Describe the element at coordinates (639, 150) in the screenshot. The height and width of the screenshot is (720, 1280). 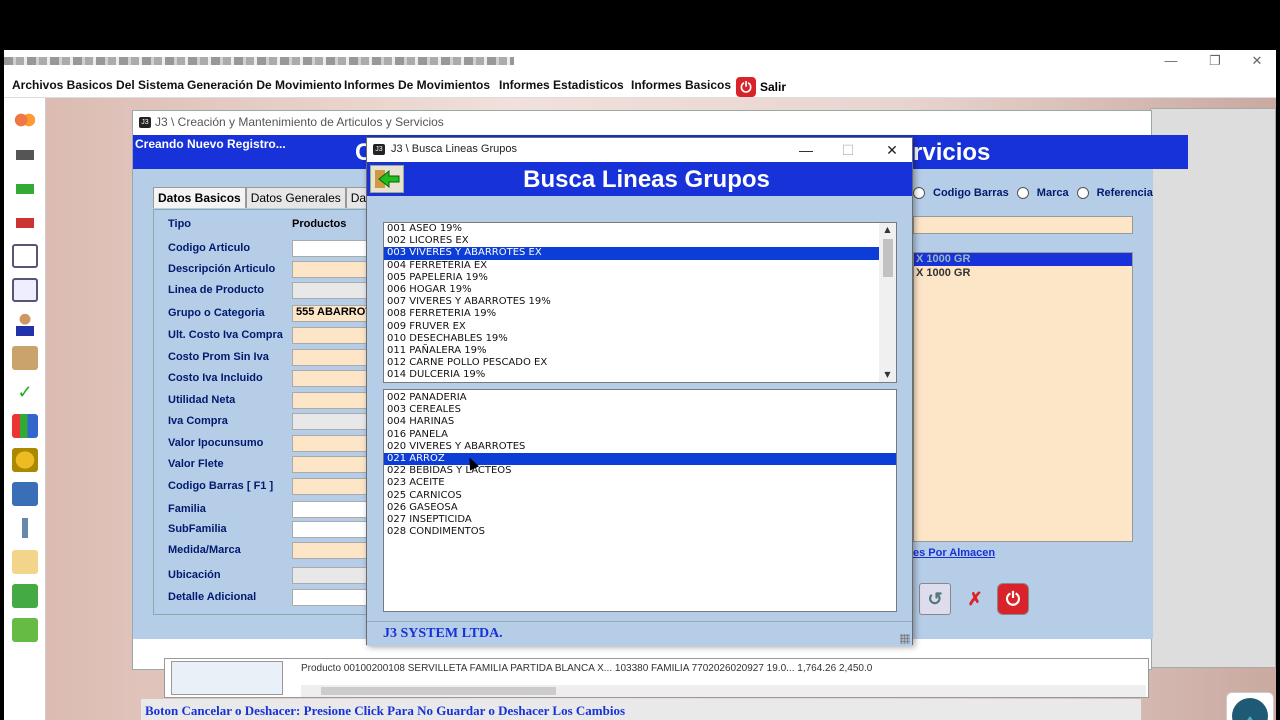
I see `dialog-titlebar: J3 J3 \ Busca Lineas Grupos — ☐ ✕` at that location.